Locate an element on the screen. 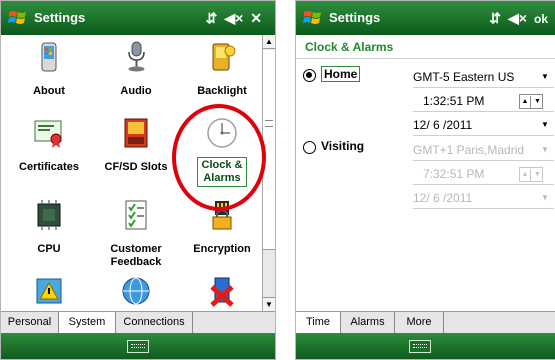 This screenshot has height=360, width=555. visiting-date-field: 12/ 6 /2011 ▼ is located at coordinates (483, 198).